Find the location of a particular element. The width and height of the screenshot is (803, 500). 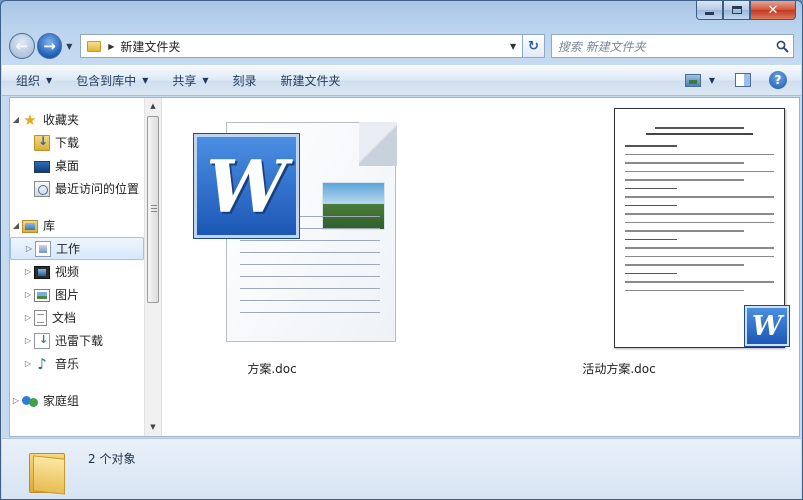

sidebar-item-documents: ▷ 文档 is located at coordinates (77, 317).